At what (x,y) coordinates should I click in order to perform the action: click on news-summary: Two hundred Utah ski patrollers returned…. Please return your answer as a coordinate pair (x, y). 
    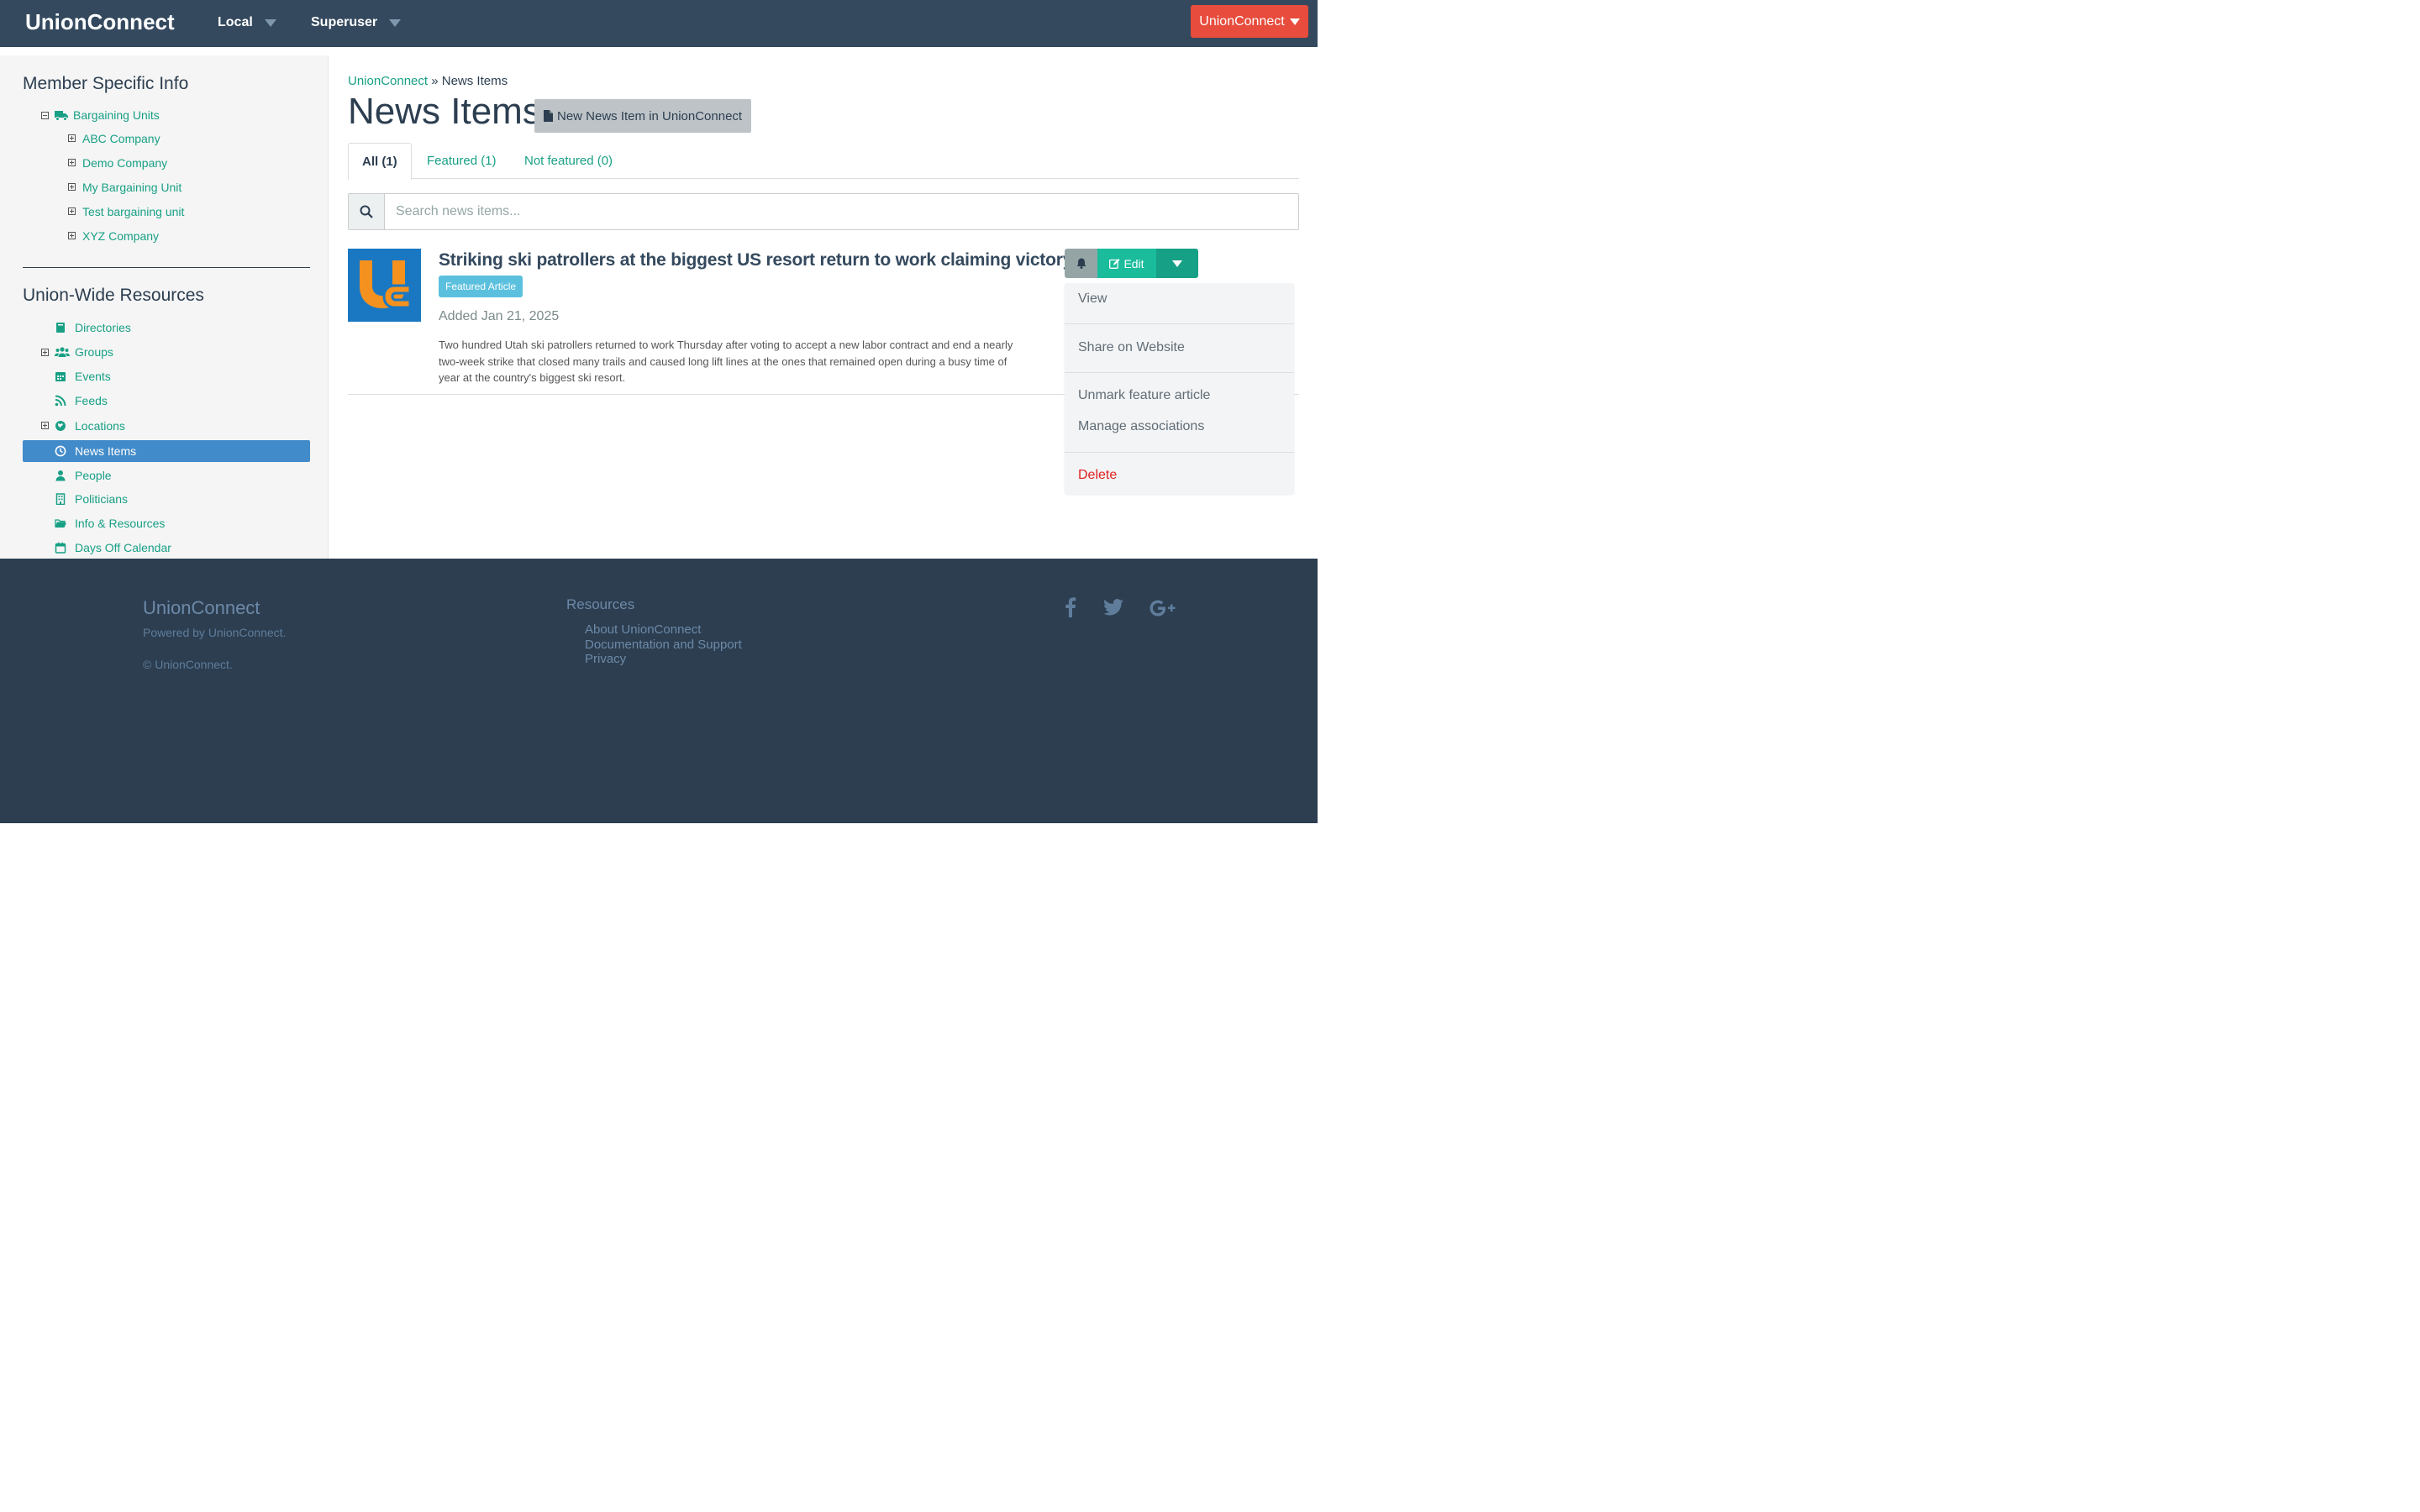
    Looking at the image, I should click on (726, 361).